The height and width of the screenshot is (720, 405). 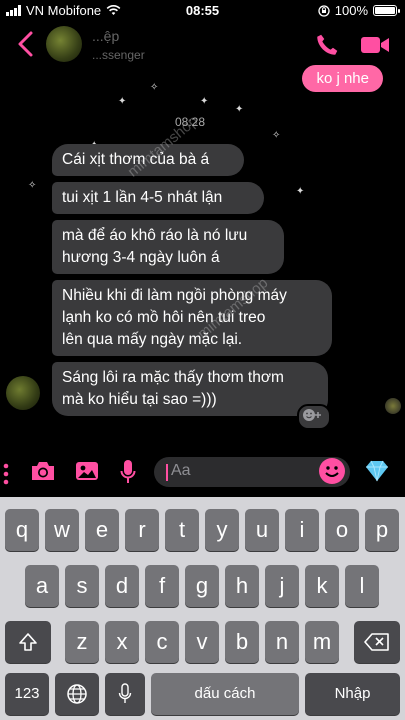 I want to click on globe-key, so click(x=77, y=694).